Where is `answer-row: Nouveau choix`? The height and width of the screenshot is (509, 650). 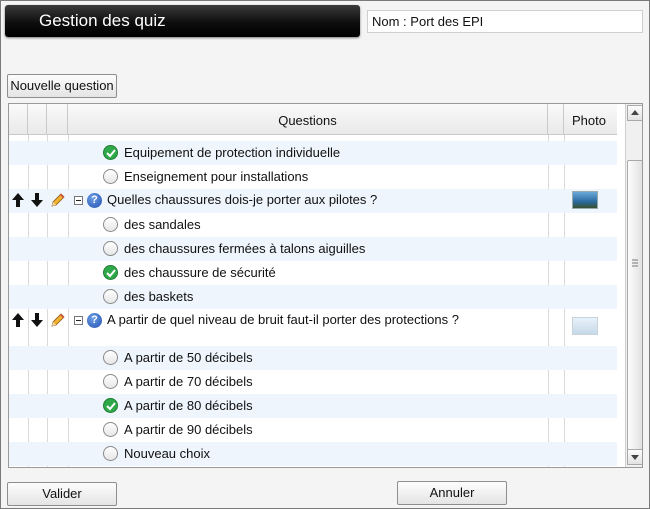
answer-row: Nouveau choix is located at coordinates (313, 454).